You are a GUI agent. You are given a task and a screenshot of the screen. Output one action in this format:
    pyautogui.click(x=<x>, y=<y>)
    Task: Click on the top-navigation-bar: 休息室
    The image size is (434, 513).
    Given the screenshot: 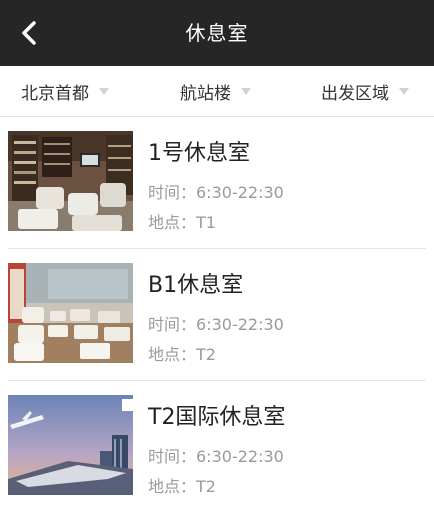 What is the action you would take?
    pyautogui.click(x=217, y=33)
    